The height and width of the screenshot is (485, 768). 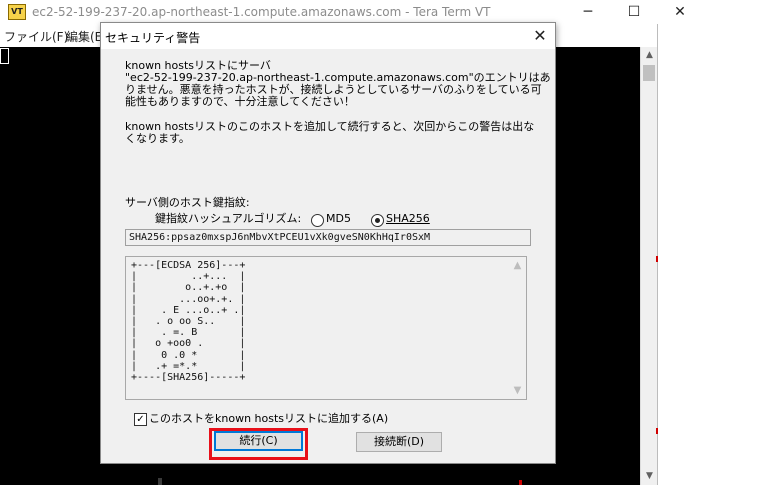 I want to click on taskbar-mark, so click(x=520, y=482).